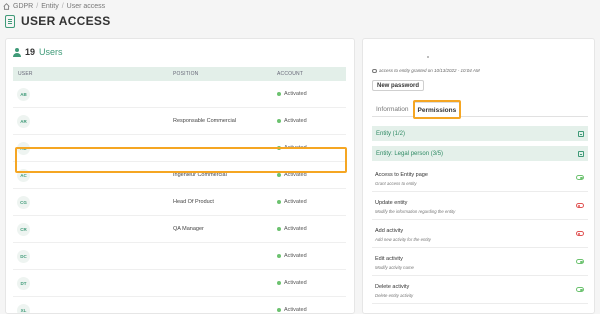  What do you see at coordinates (389, 259) in the screenshot?
I see `permission-title: Edit activity` at bounding box center [389, 259].